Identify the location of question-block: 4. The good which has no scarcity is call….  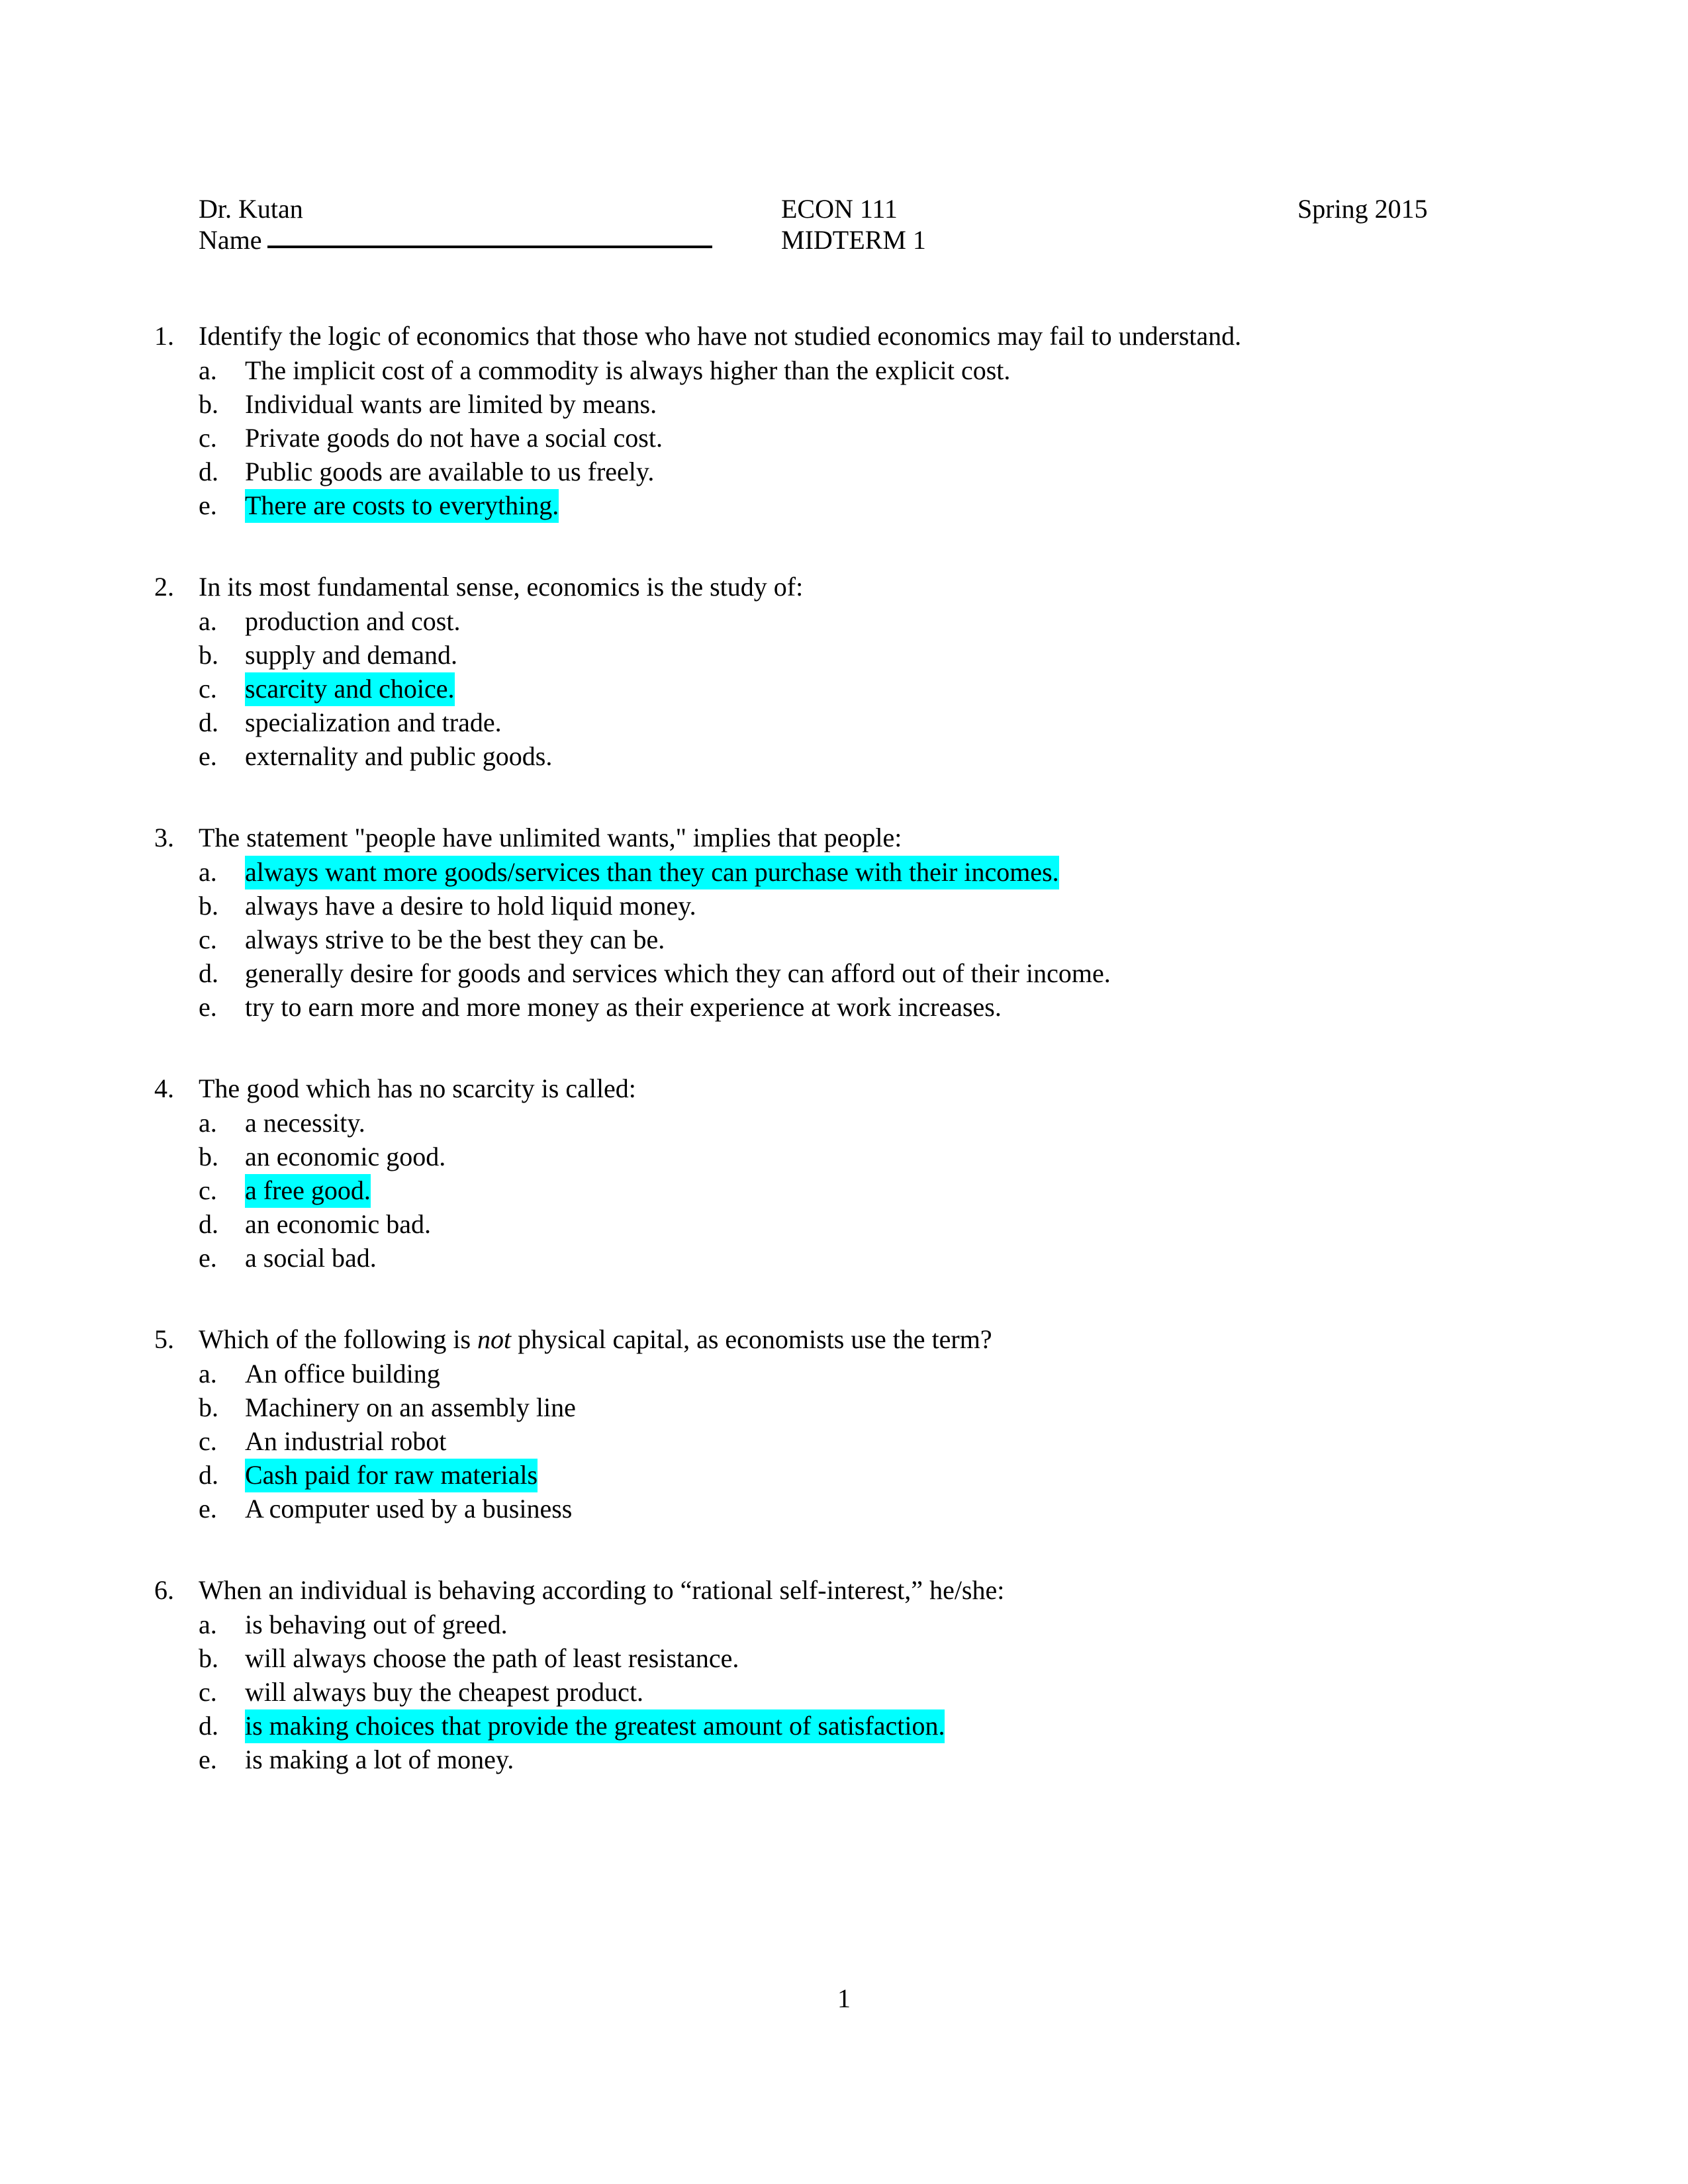
(844, 1173).